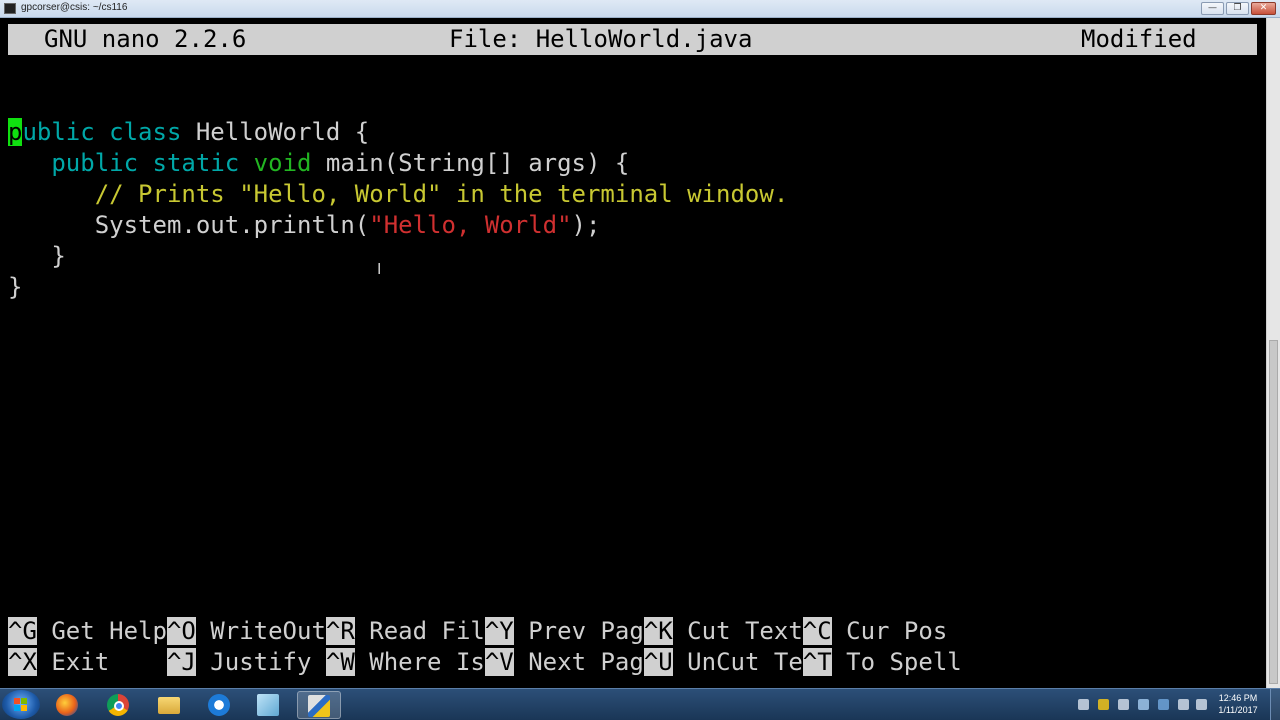 The width and height of the screenshot is (1280, 720). I want to click on code-line-1: public class HelloWorld {, so click(188, 132).